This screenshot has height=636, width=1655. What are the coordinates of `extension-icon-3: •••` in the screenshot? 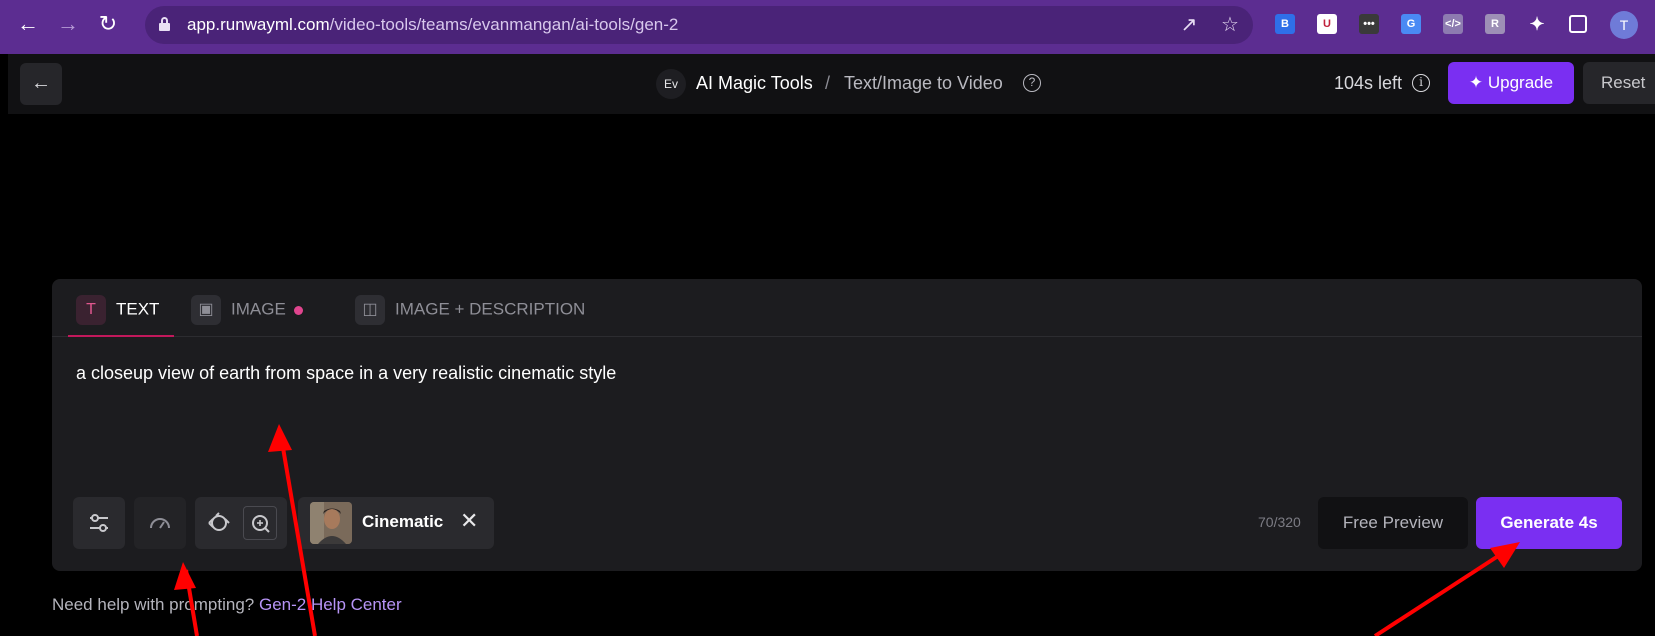 It's located at (1369, 24).